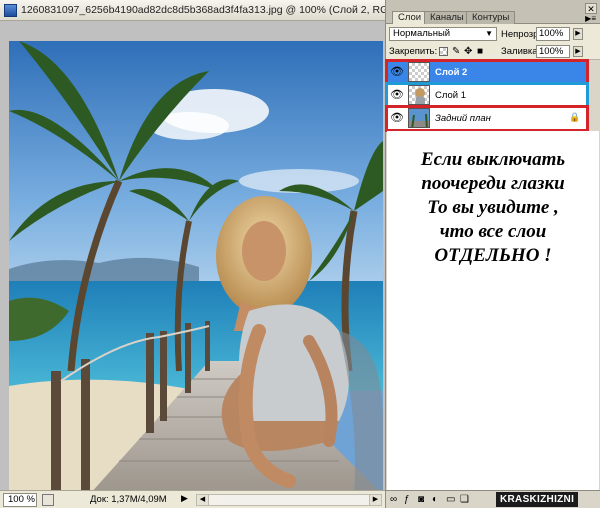 The image size is (600, 508). Describe the element at coordinates (578, 34) in the screenshot. I see `opacity-slider-icon: ▶` at that location.